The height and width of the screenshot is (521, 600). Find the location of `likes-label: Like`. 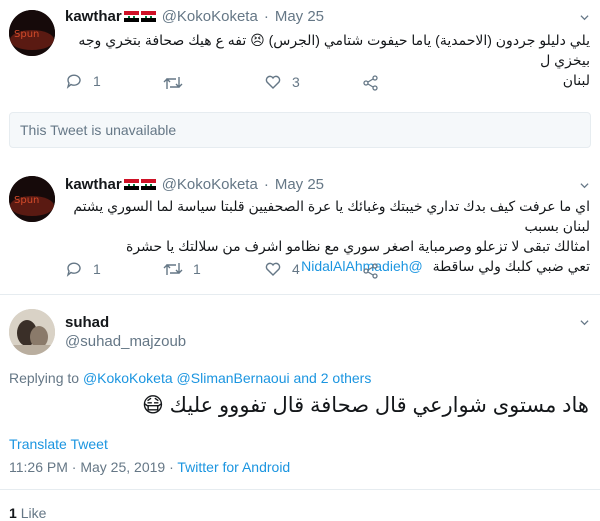

likes-label: Like is located at coordinates (33, 513).